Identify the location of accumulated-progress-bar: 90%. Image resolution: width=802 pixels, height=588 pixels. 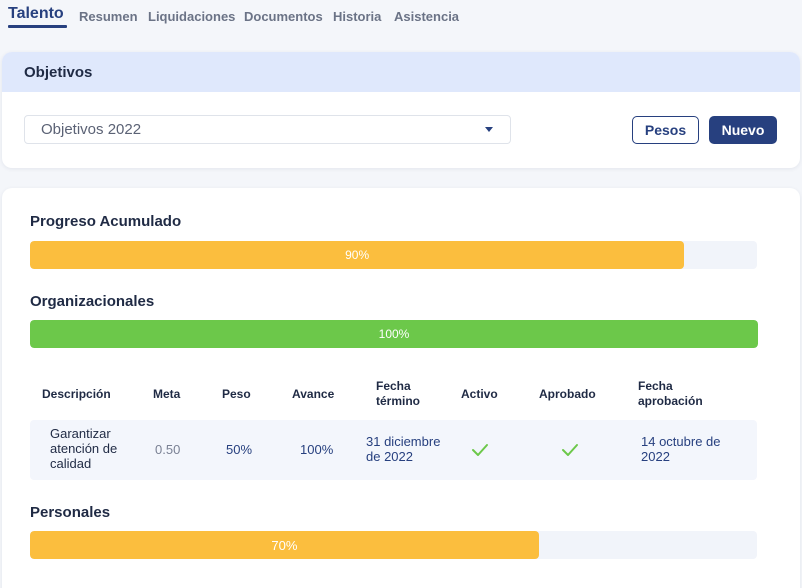
(393, 255).